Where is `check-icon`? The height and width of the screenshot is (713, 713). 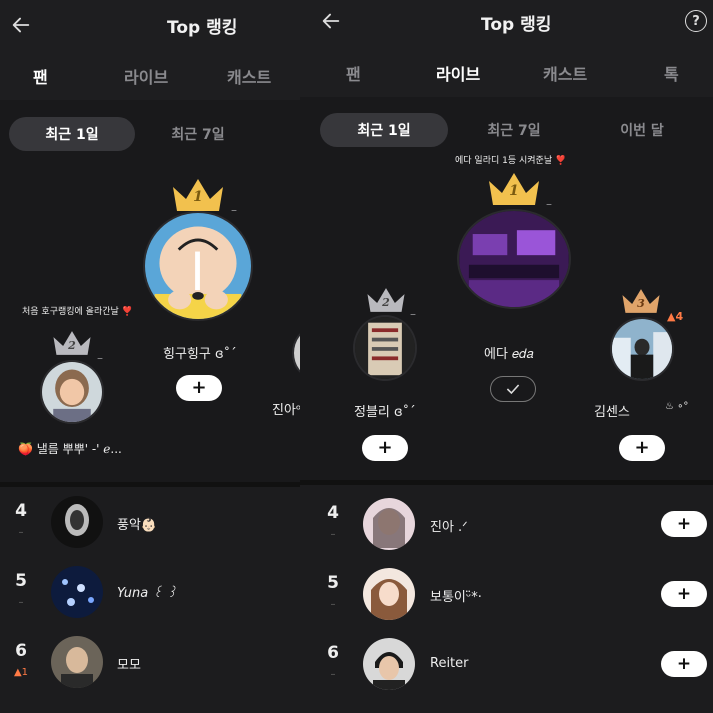 check-icon is located at coordinates (513, 389).